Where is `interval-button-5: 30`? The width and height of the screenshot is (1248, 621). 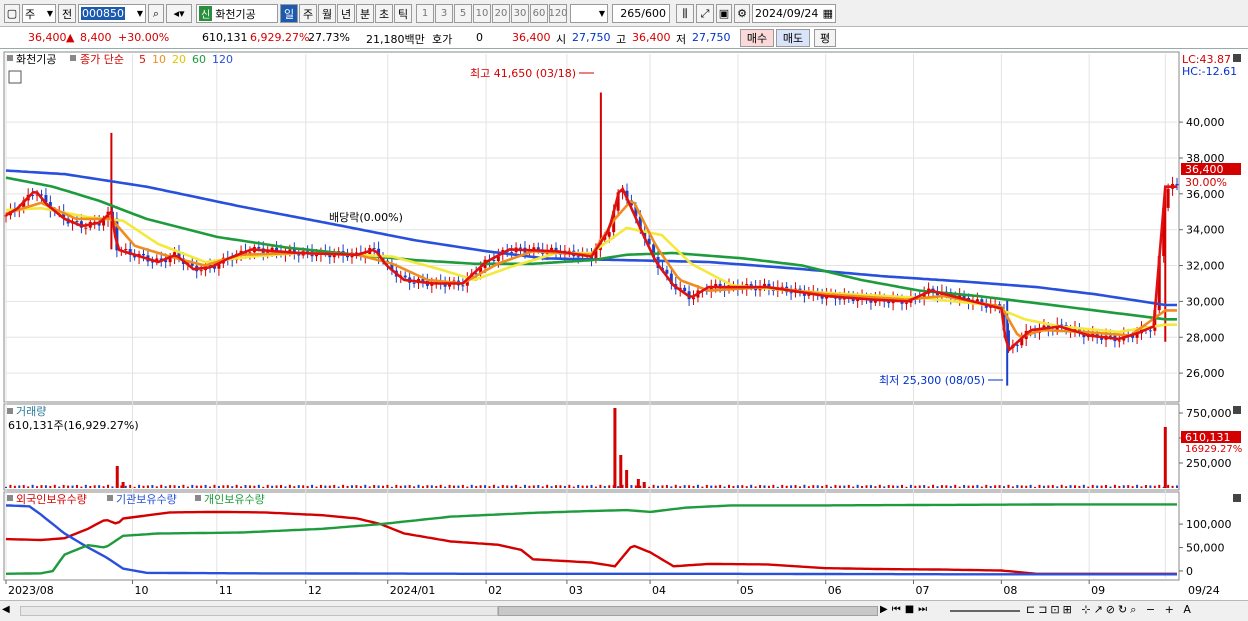
interval-button-5: 30 is located at coordinates (520, 13).